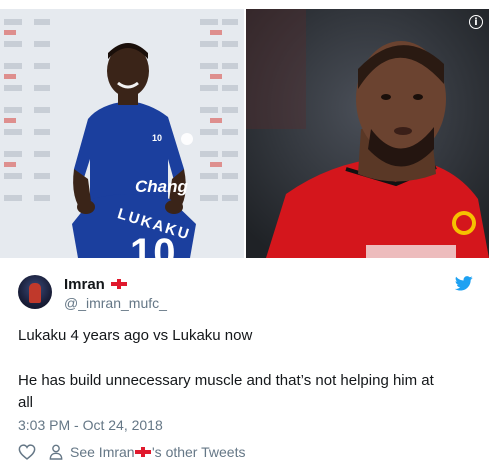 Image resolution: width=489 pixels, height=465 pixels. Describe the element at coordinates (26, 402) in the screenshot. I see `tweet-text-line-3: all` at that location.